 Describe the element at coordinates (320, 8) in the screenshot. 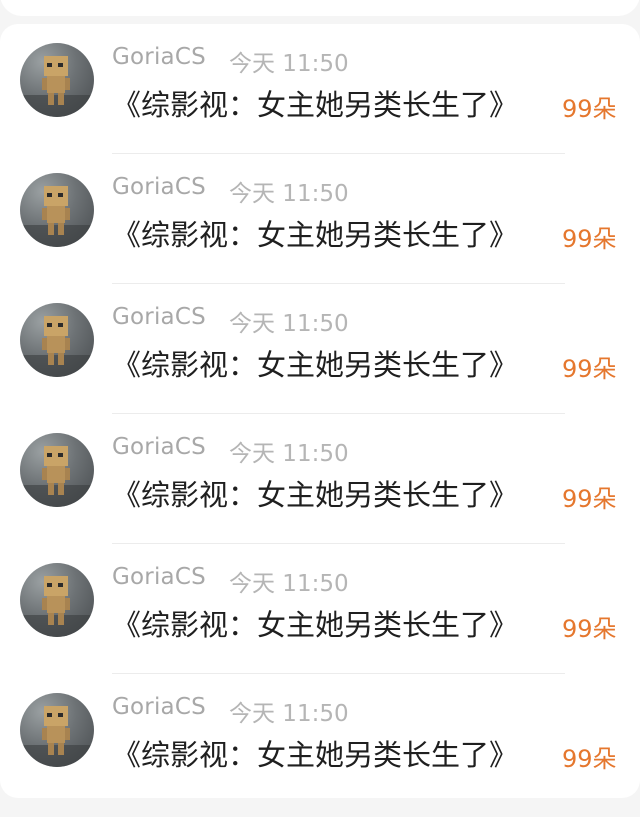

I see `previous-card-edge` at that location.